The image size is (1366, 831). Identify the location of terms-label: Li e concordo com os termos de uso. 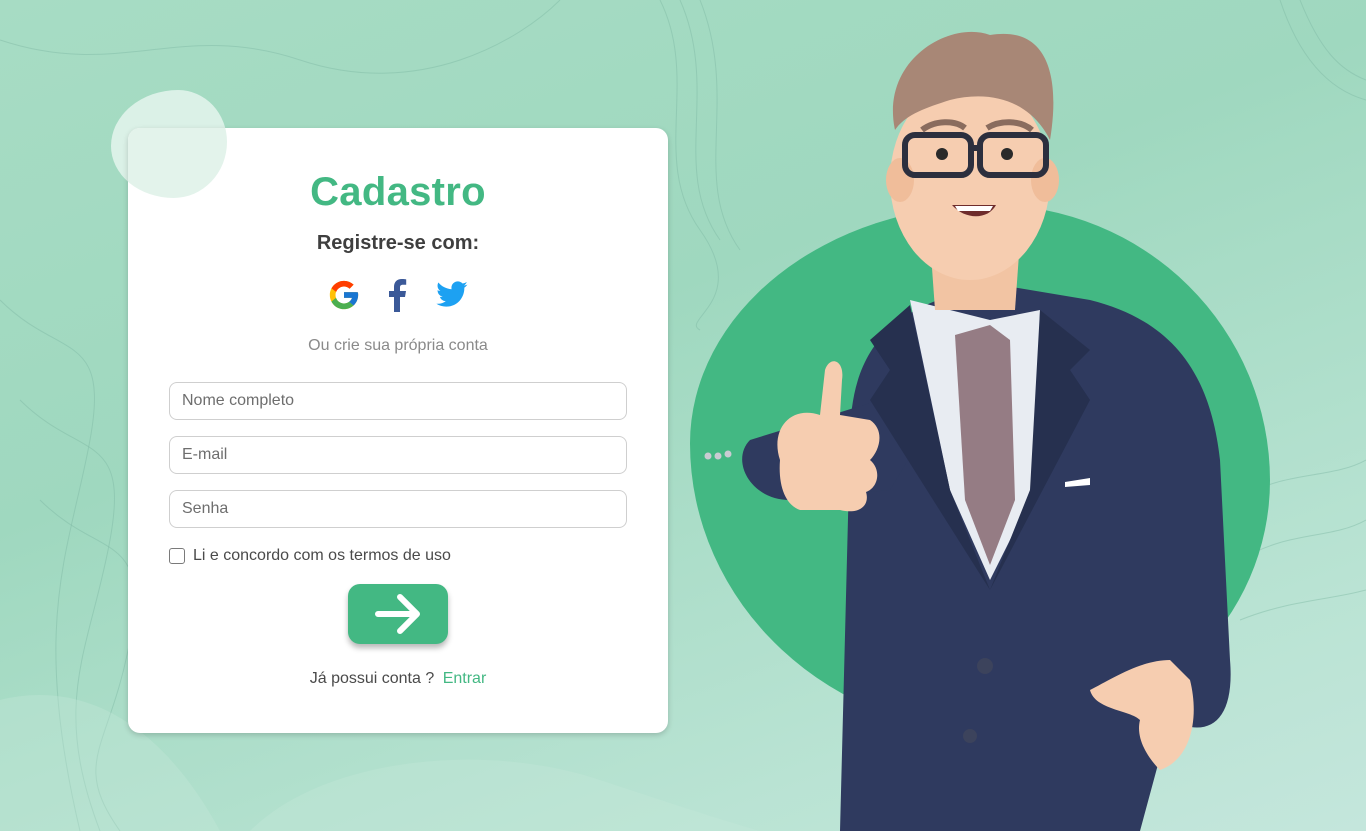
(322, 555).